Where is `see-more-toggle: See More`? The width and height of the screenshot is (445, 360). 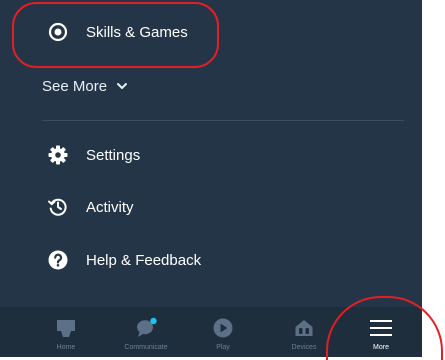 see-more-toggle: See More is located at coordinates (85, 86).